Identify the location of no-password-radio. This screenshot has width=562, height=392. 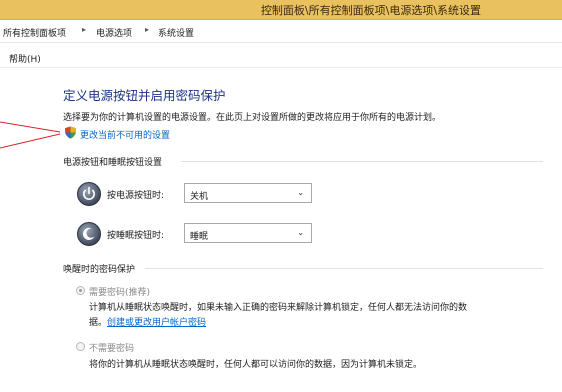
(80, 346).